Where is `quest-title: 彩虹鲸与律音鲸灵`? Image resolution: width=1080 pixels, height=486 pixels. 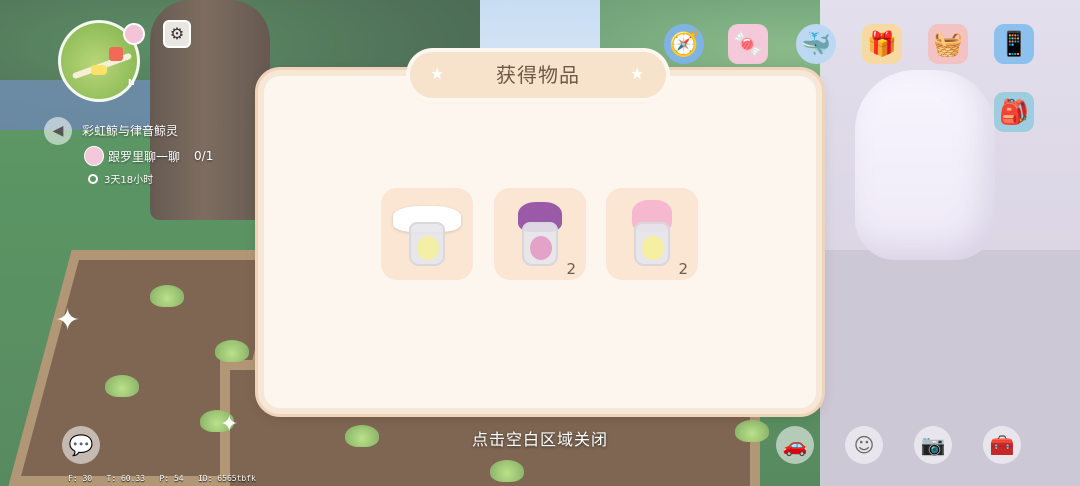
quest-title: 彩虹鲸与律音鲸灵 is located at coordinates (130, 130).